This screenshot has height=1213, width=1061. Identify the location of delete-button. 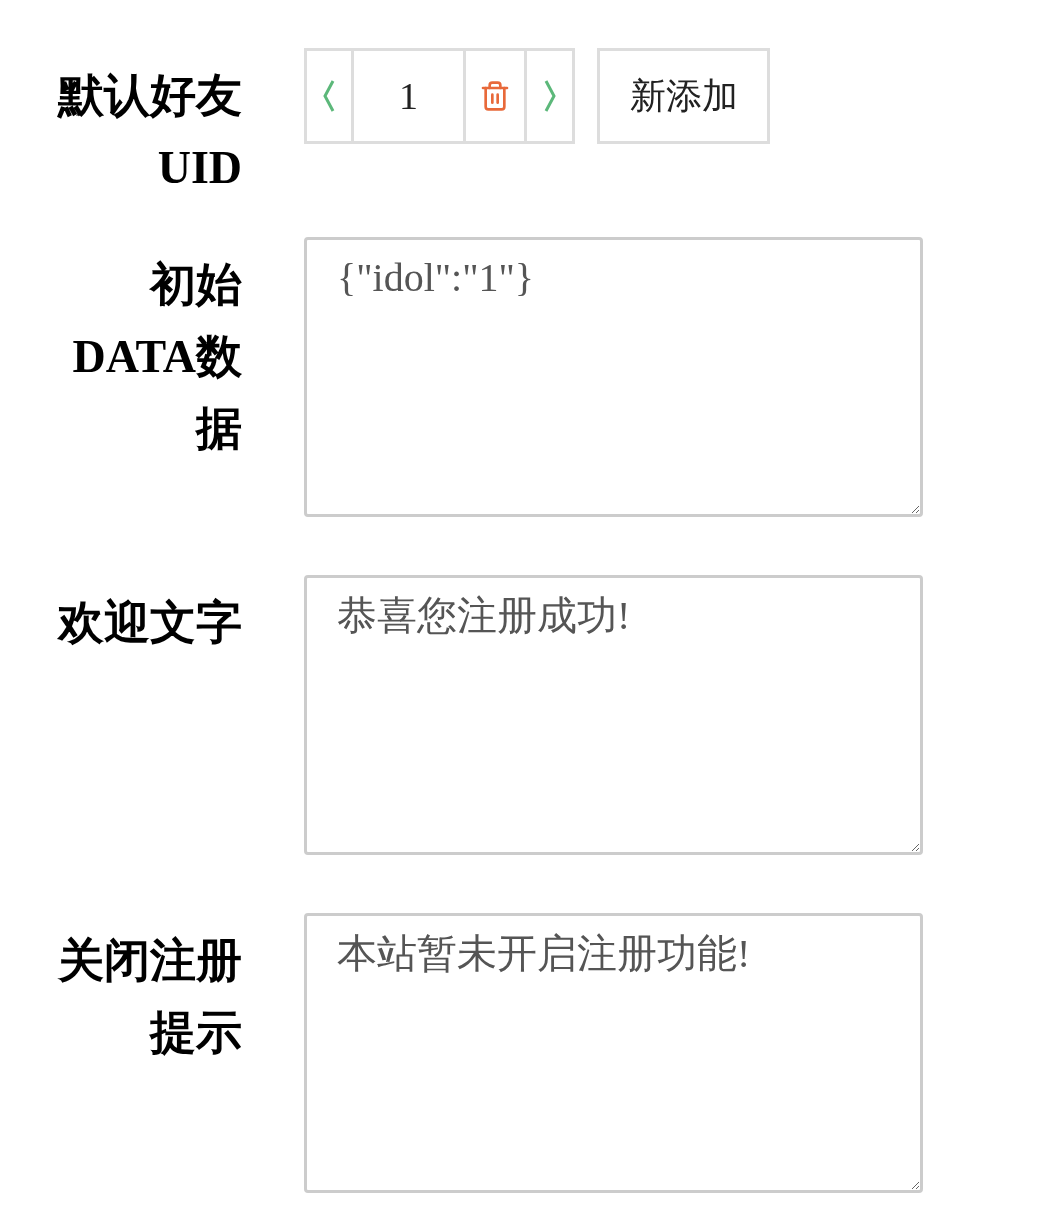
(496, 96).